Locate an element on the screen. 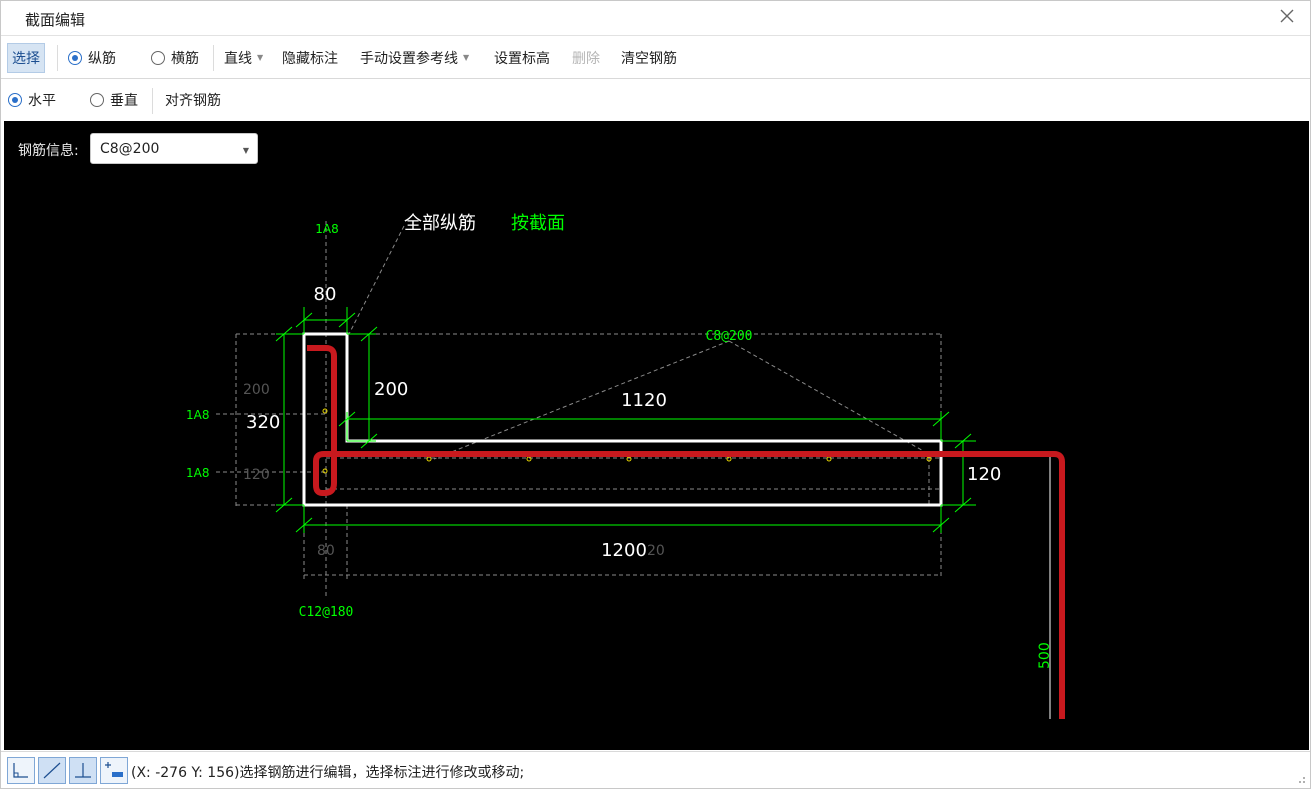 The height and width of the screenshot is (789, 1311). transverse-radio: 横筋 is located at coordinates (175, 57).